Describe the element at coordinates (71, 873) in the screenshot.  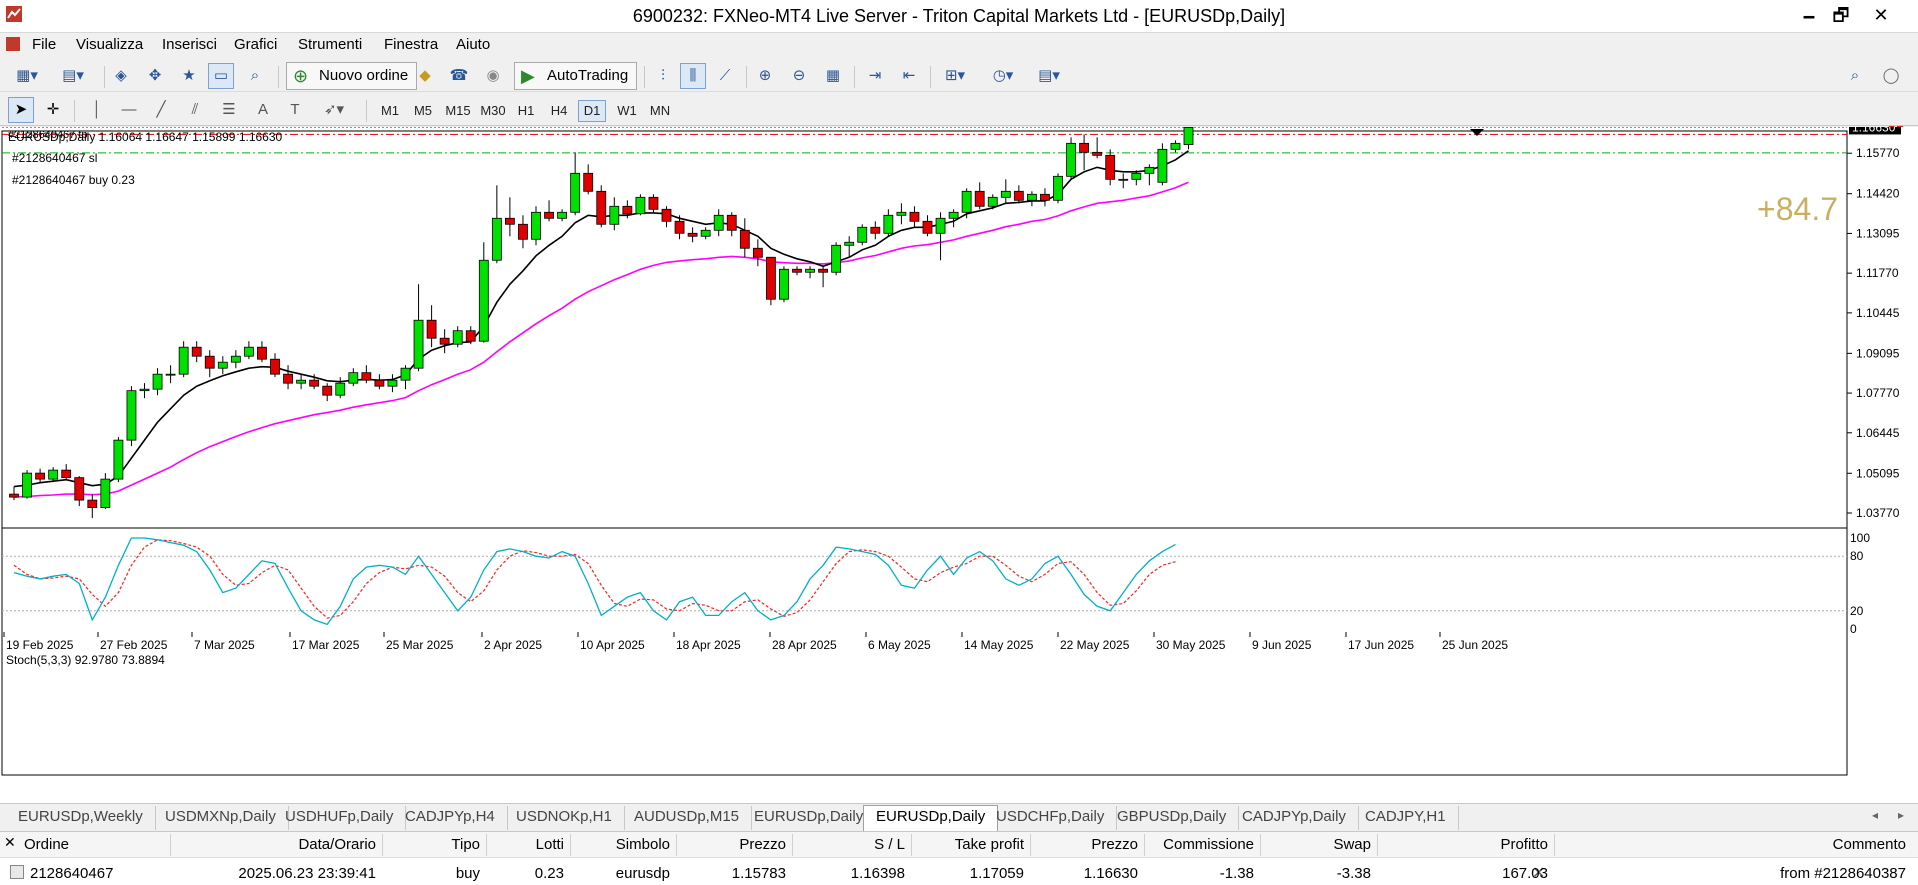
I see `order-cell: 2128640467` at that location.